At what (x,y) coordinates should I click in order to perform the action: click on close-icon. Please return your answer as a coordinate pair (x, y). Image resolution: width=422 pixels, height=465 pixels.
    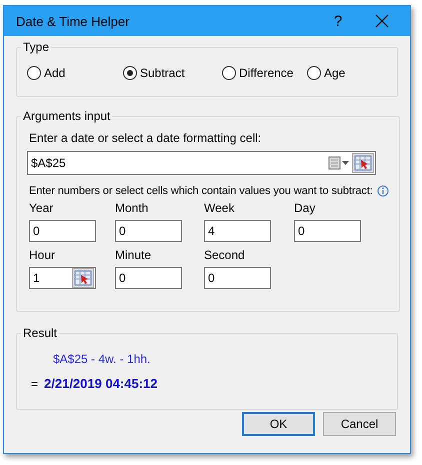
    Looking at the image, I should click on (382, 21).